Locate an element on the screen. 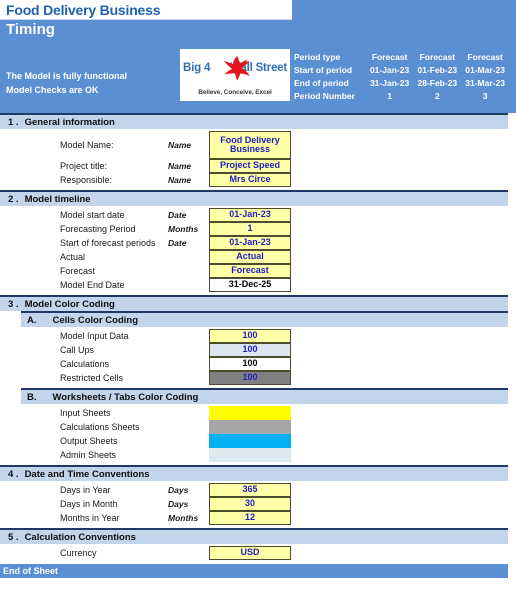 The height and width of the screenshot is (600, 516). period-value-cell: 01-Jan-23 is located at coordinates (389, 69).